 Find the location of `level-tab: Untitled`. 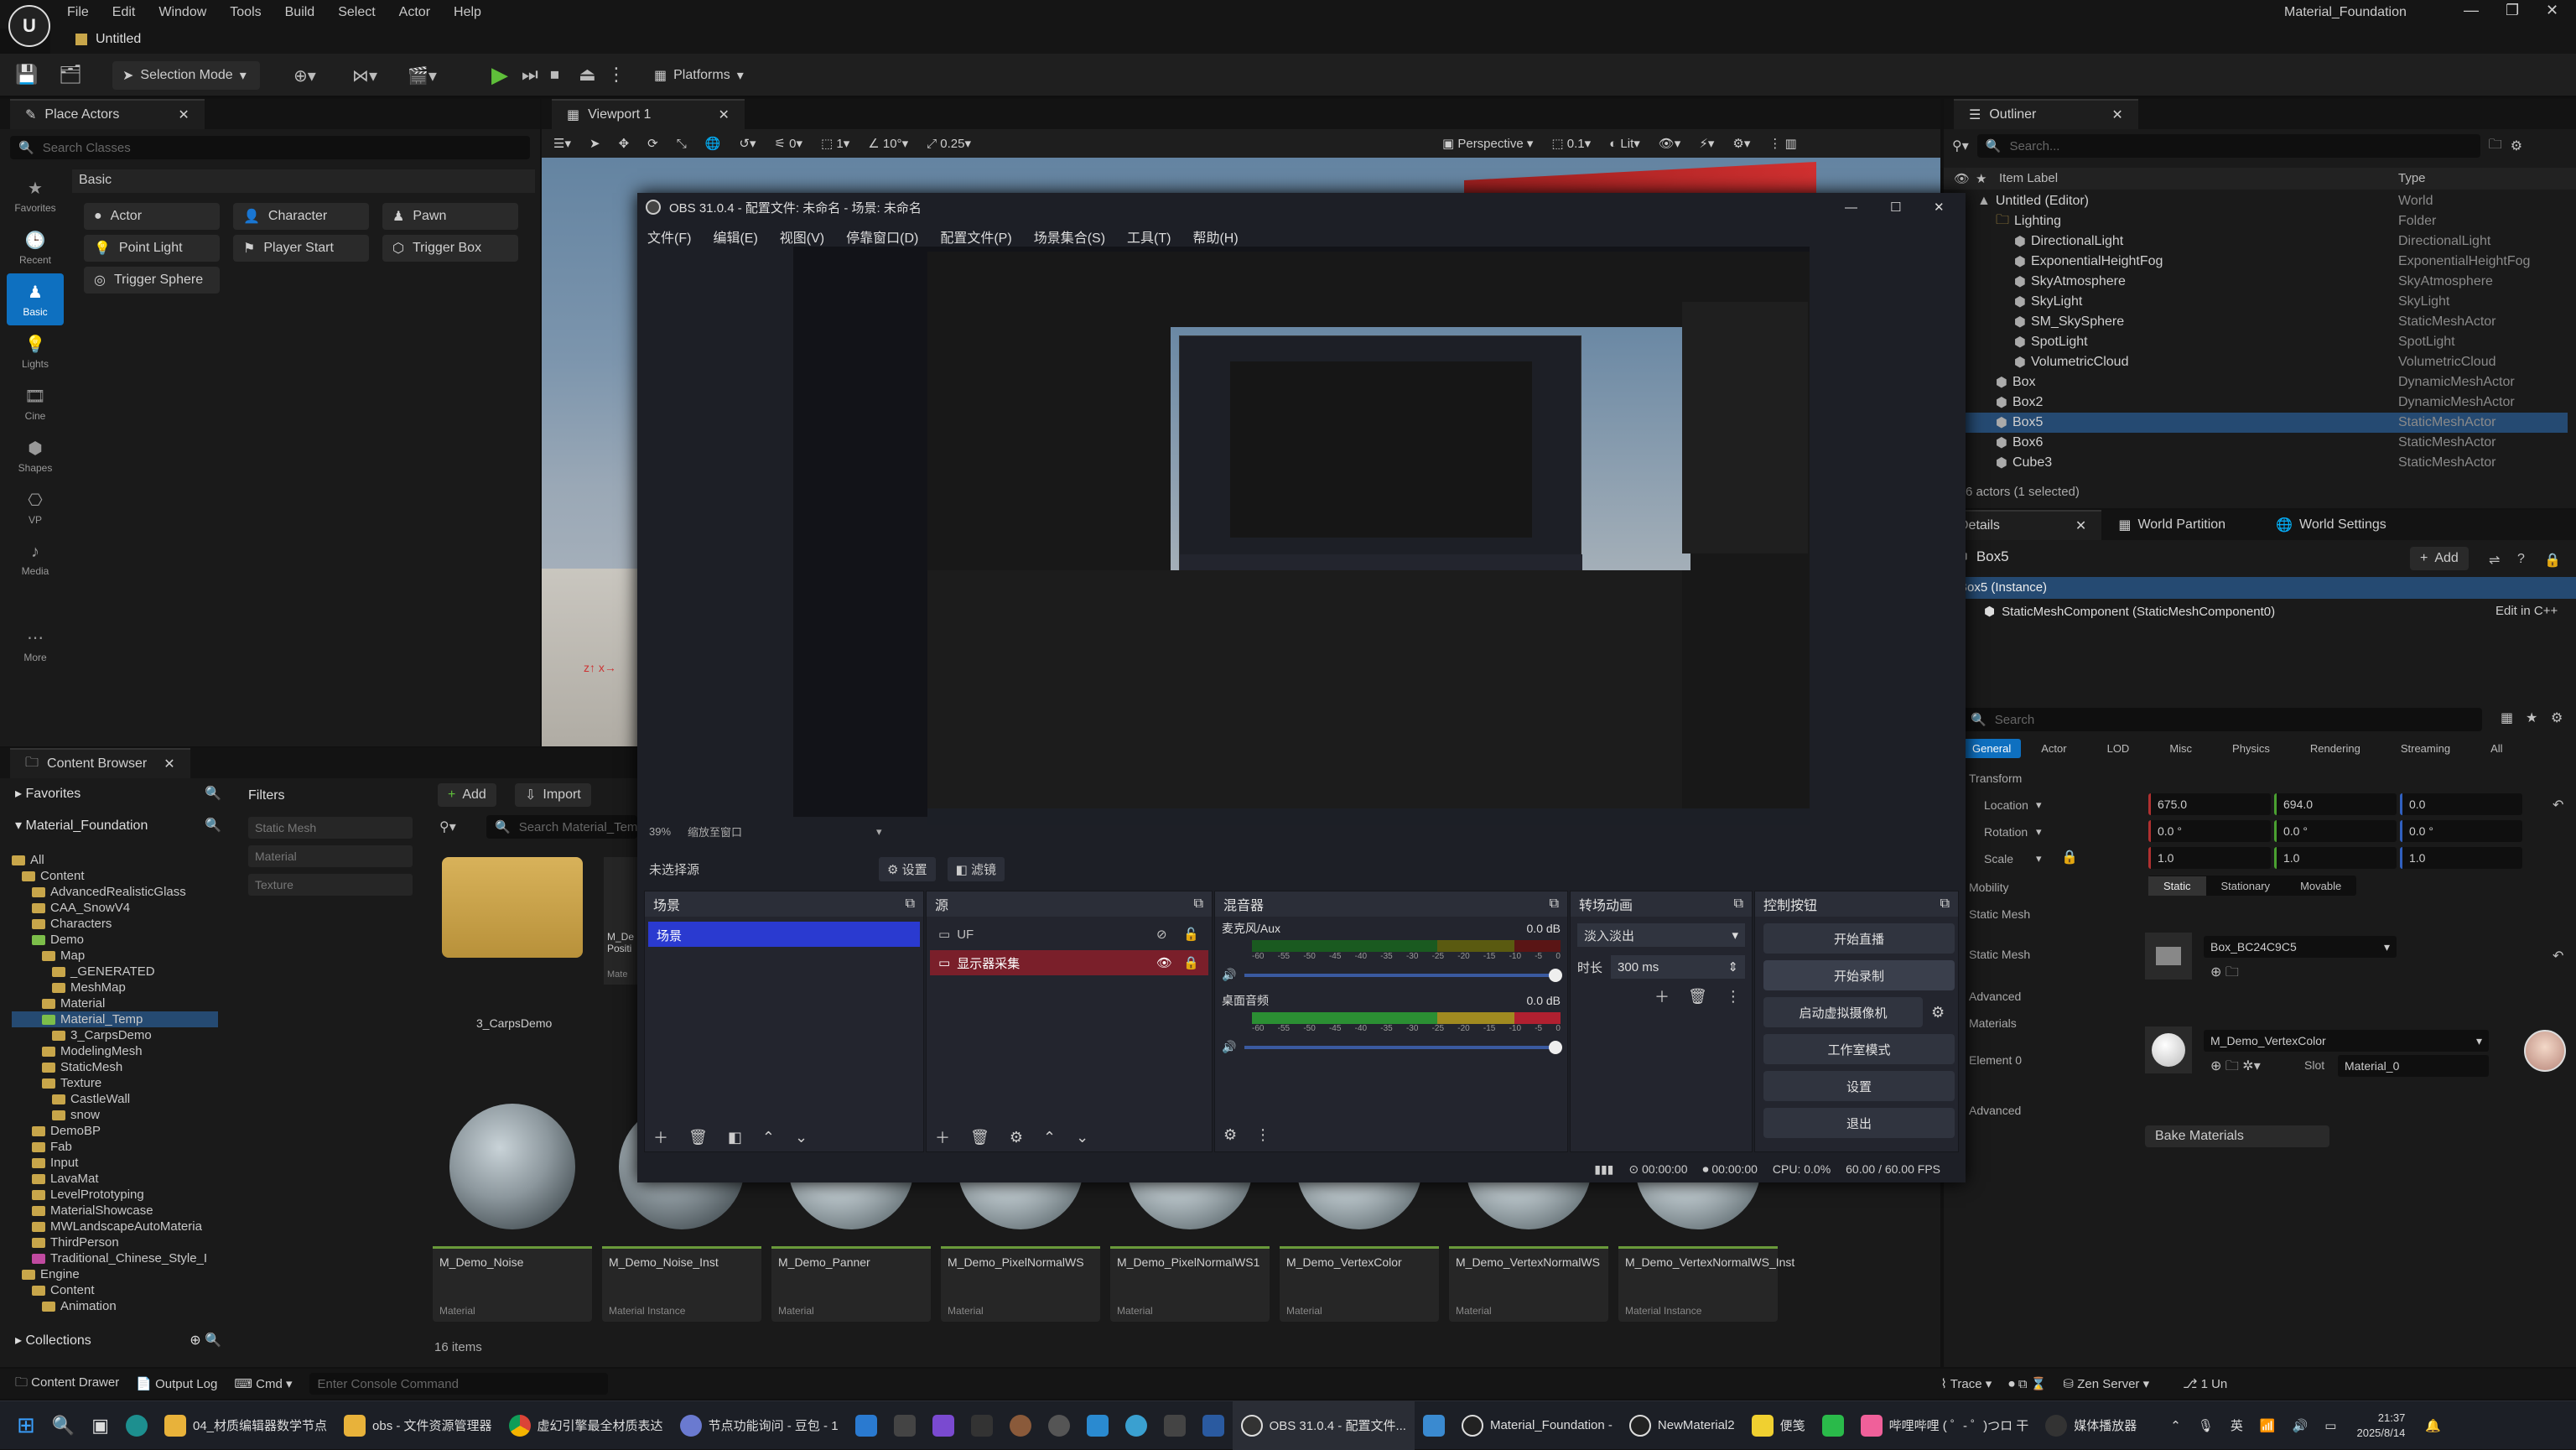

level-tab: Untitled is located at coordinates (108, 39).